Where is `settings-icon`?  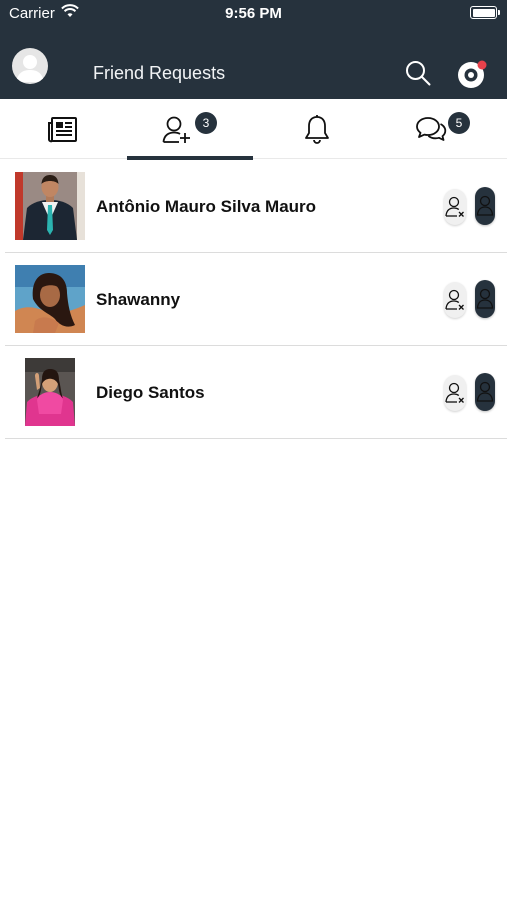
settings-icon is located at coordinates (472, 75).